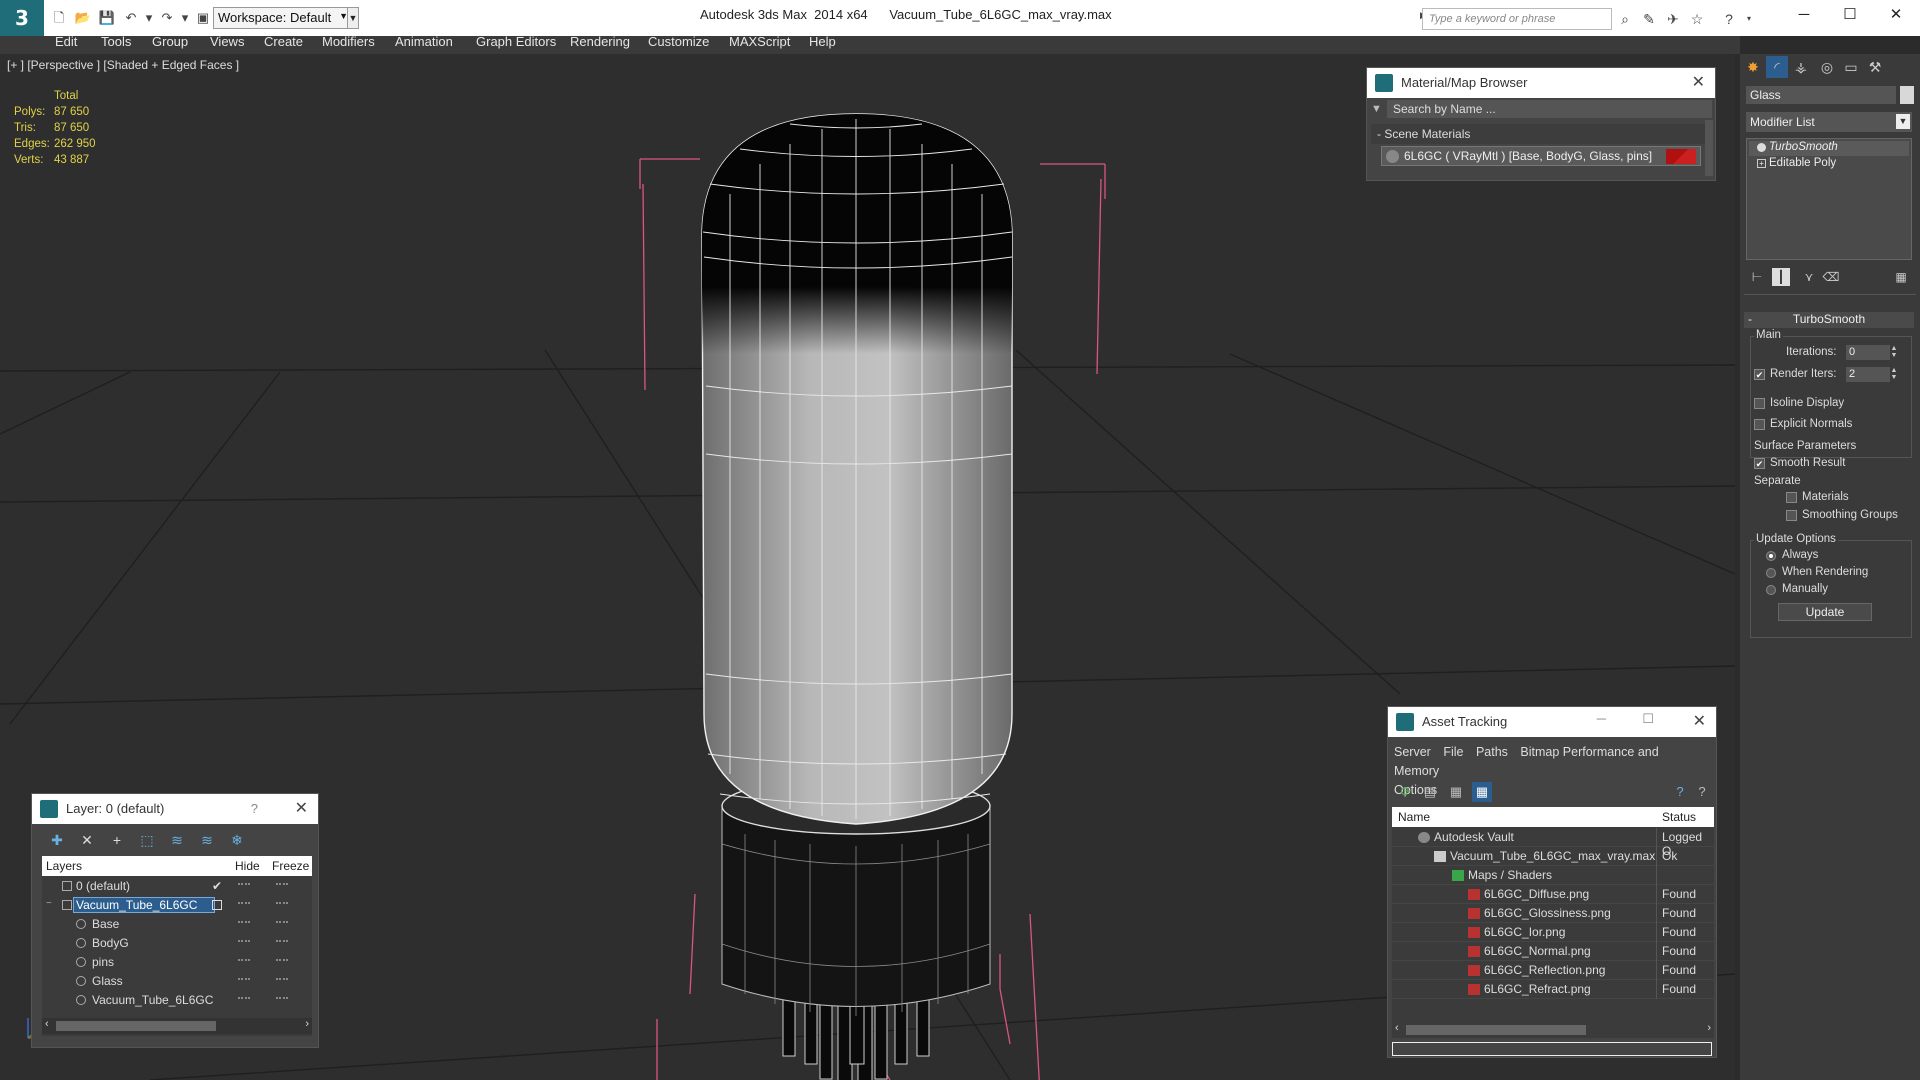 The width and height of the screenshot is (1920, 1080). I want to click on material-scrollbar, so click(1709, 148).